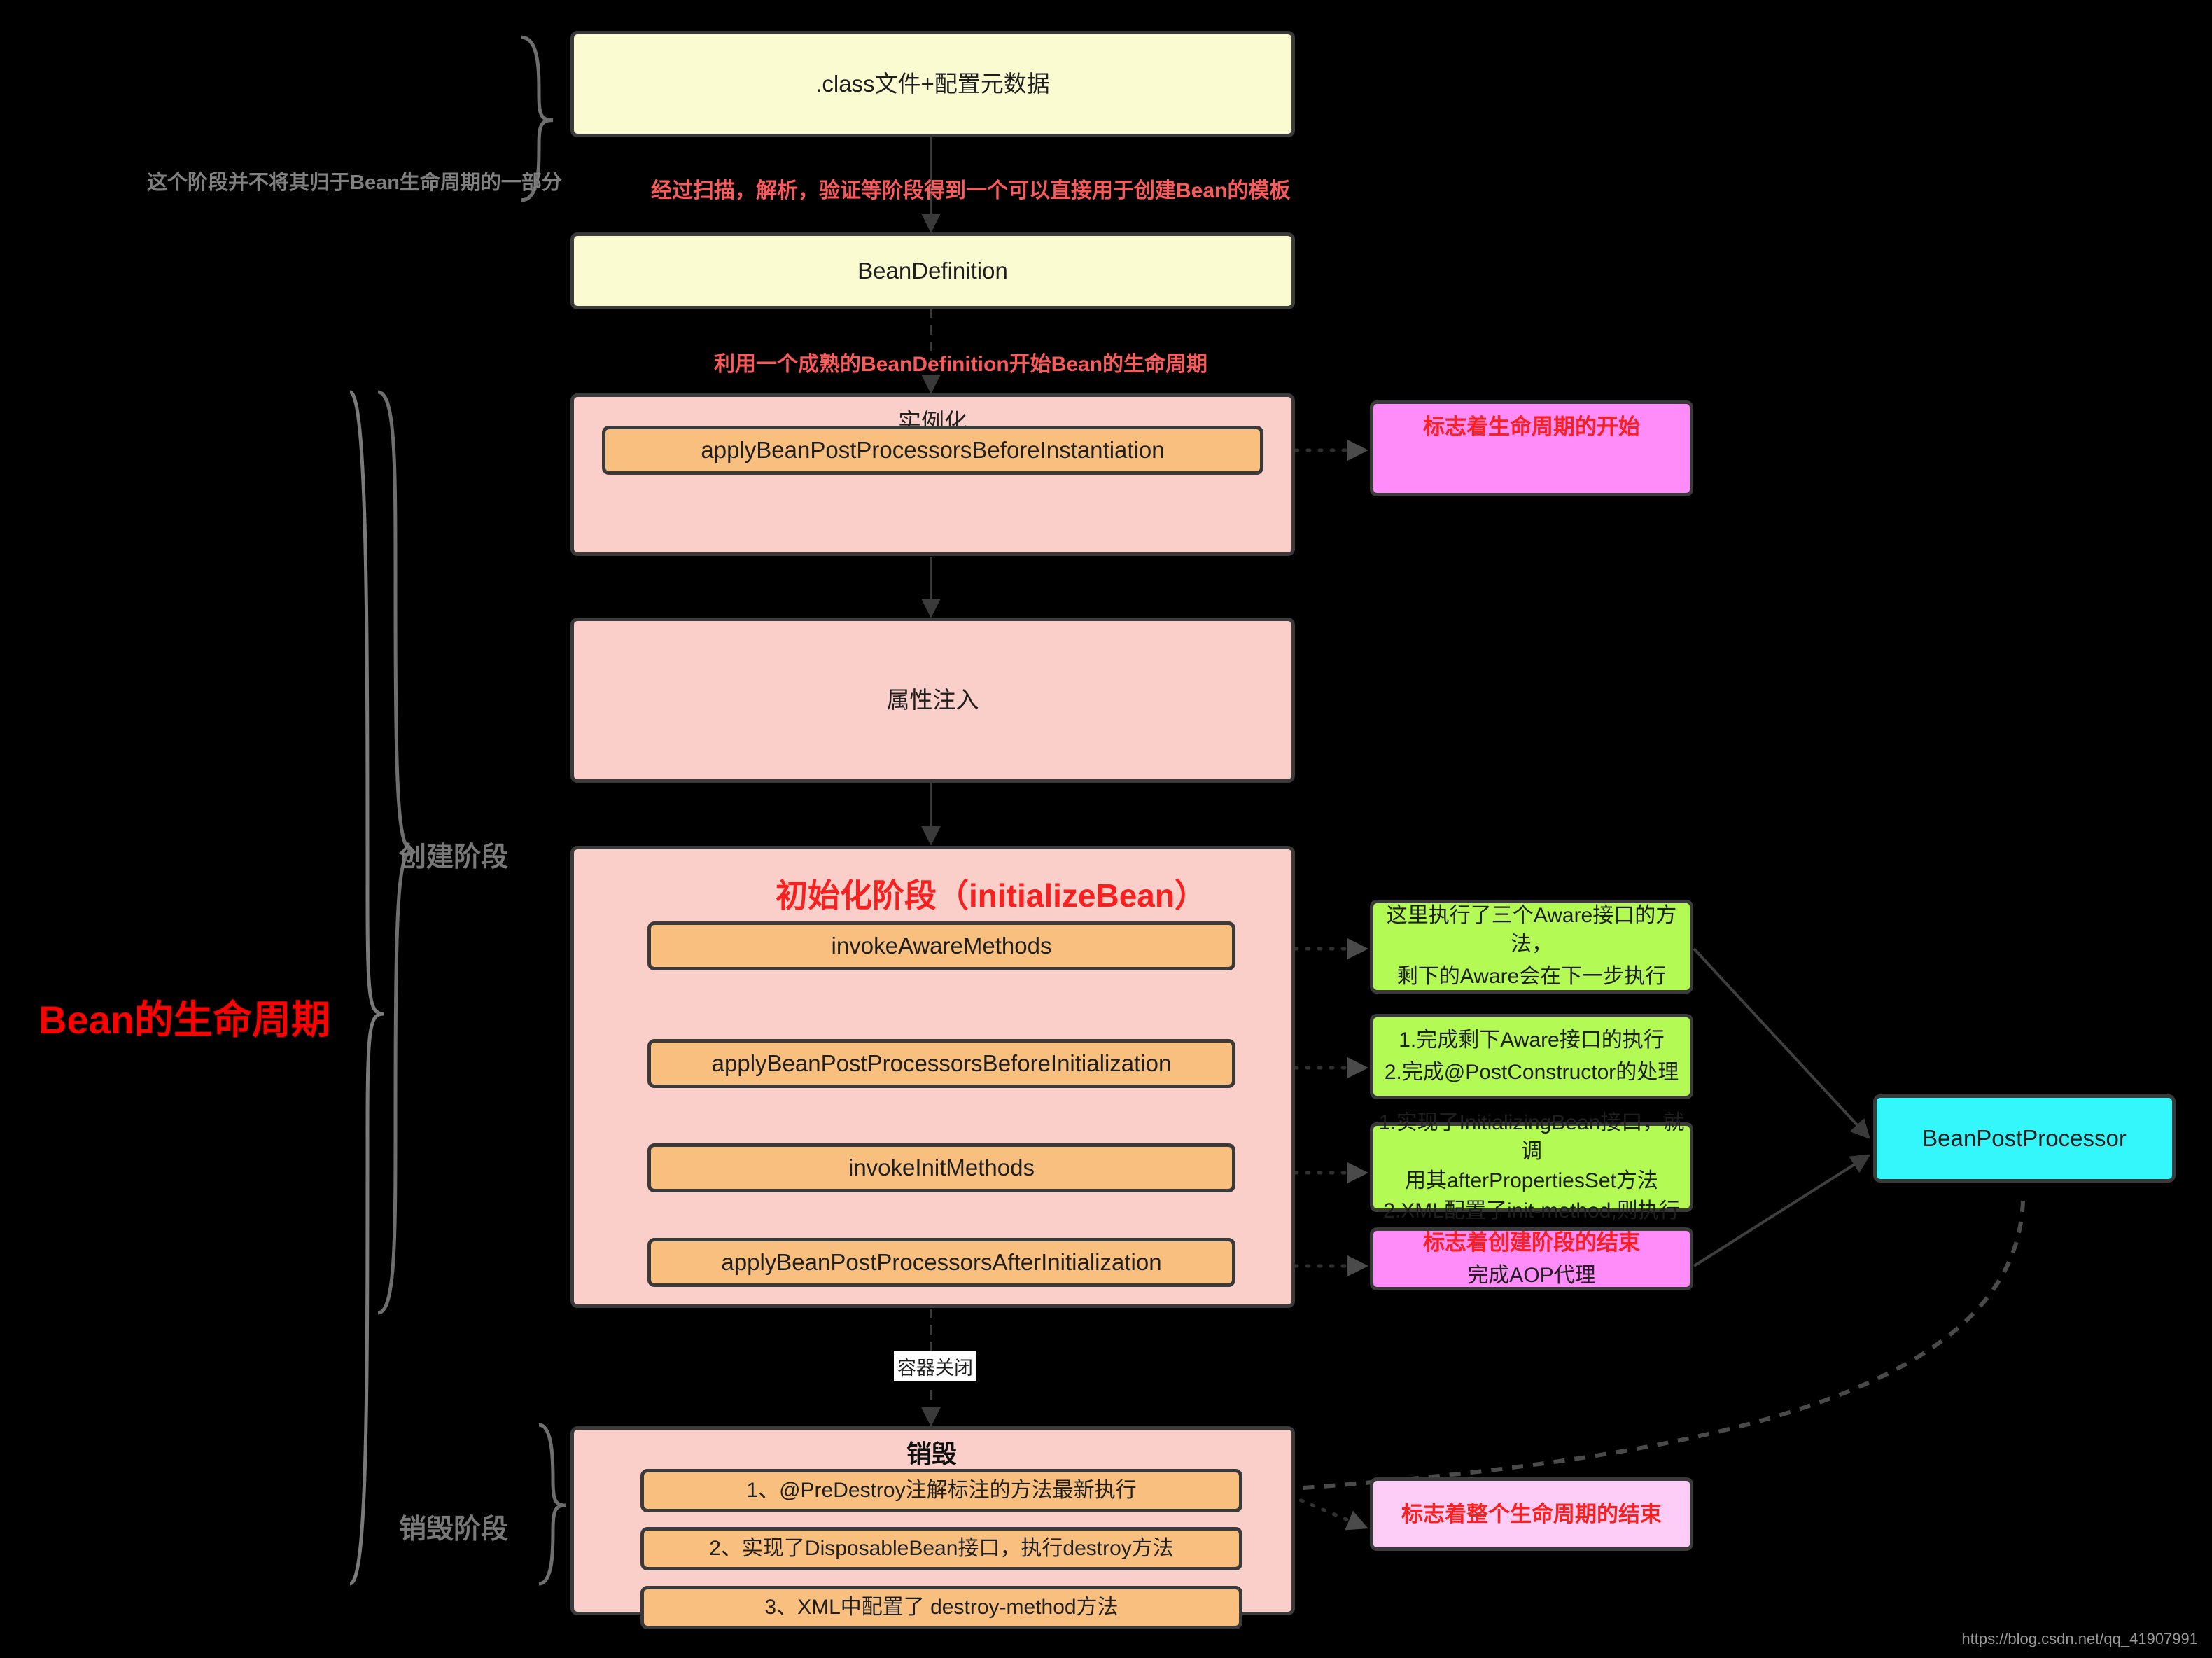 Image resolution: width=2212 pixels, height=1658 pixels. I want to click on note-aware-methods-line1: 这里执行了三个Aware接口的方法，, so click(1531, 930).